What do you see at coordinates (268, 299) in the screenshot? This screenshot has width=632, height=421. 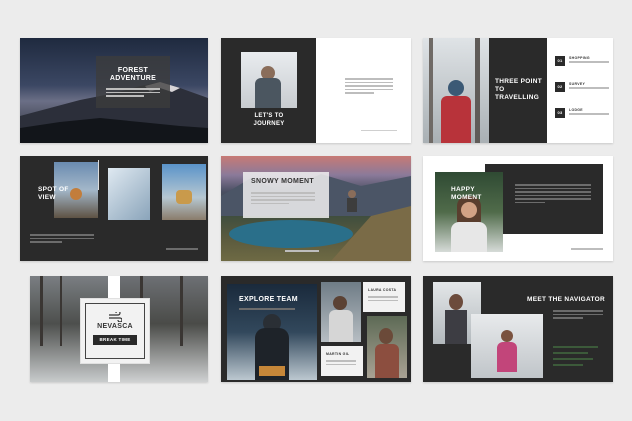 I see `slide-title: EXPLORE TEAM` at bounding box center [268, 299].